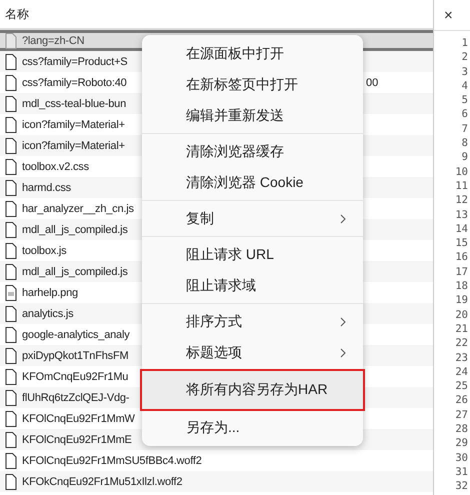  Describe the element at coordinates (464, 71) in the screenshot. I see `line-number: 3` at that location.